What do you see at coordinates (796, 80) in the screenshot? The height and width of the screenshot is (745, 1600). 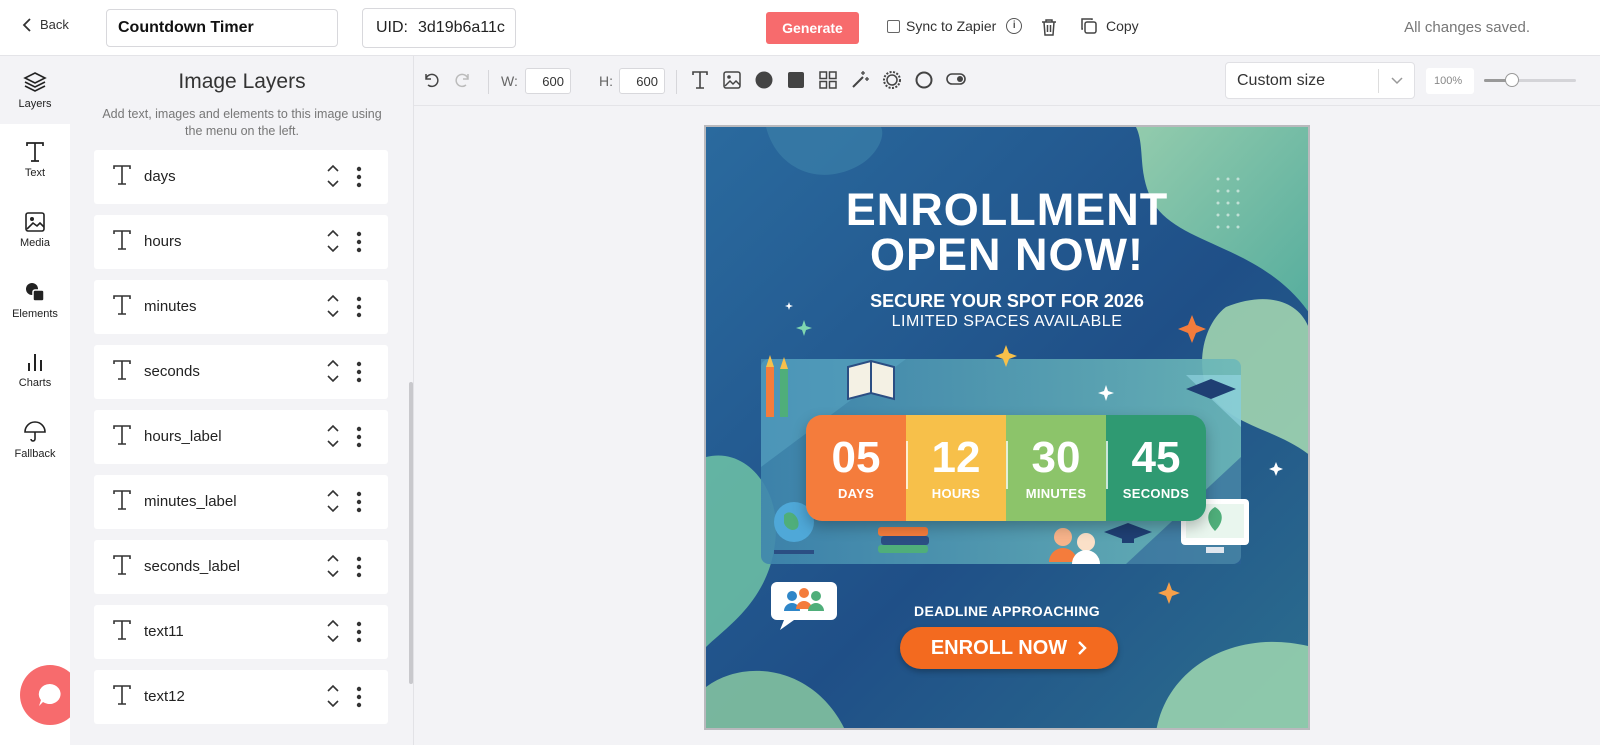 I see `add-rectangle-icon` at bounding box center [796, 80].